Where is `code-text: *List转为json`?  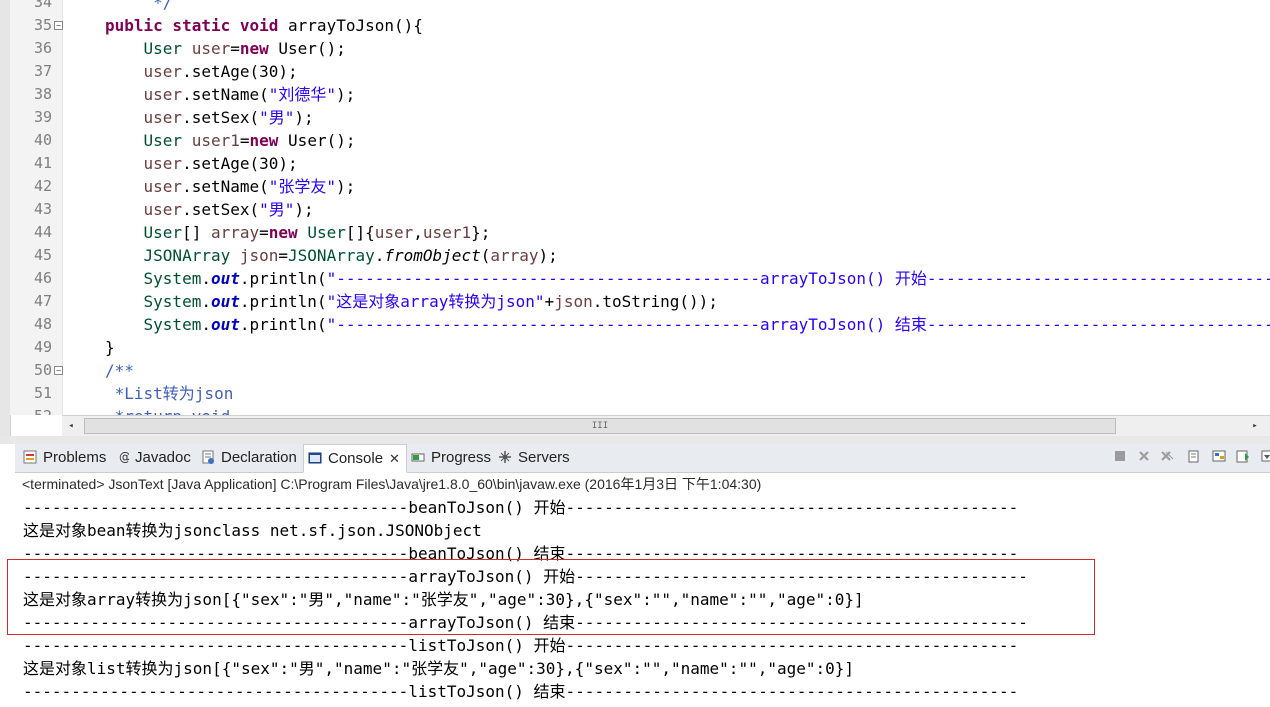
code-text: *List转为json is located at coordinates (169, 393).